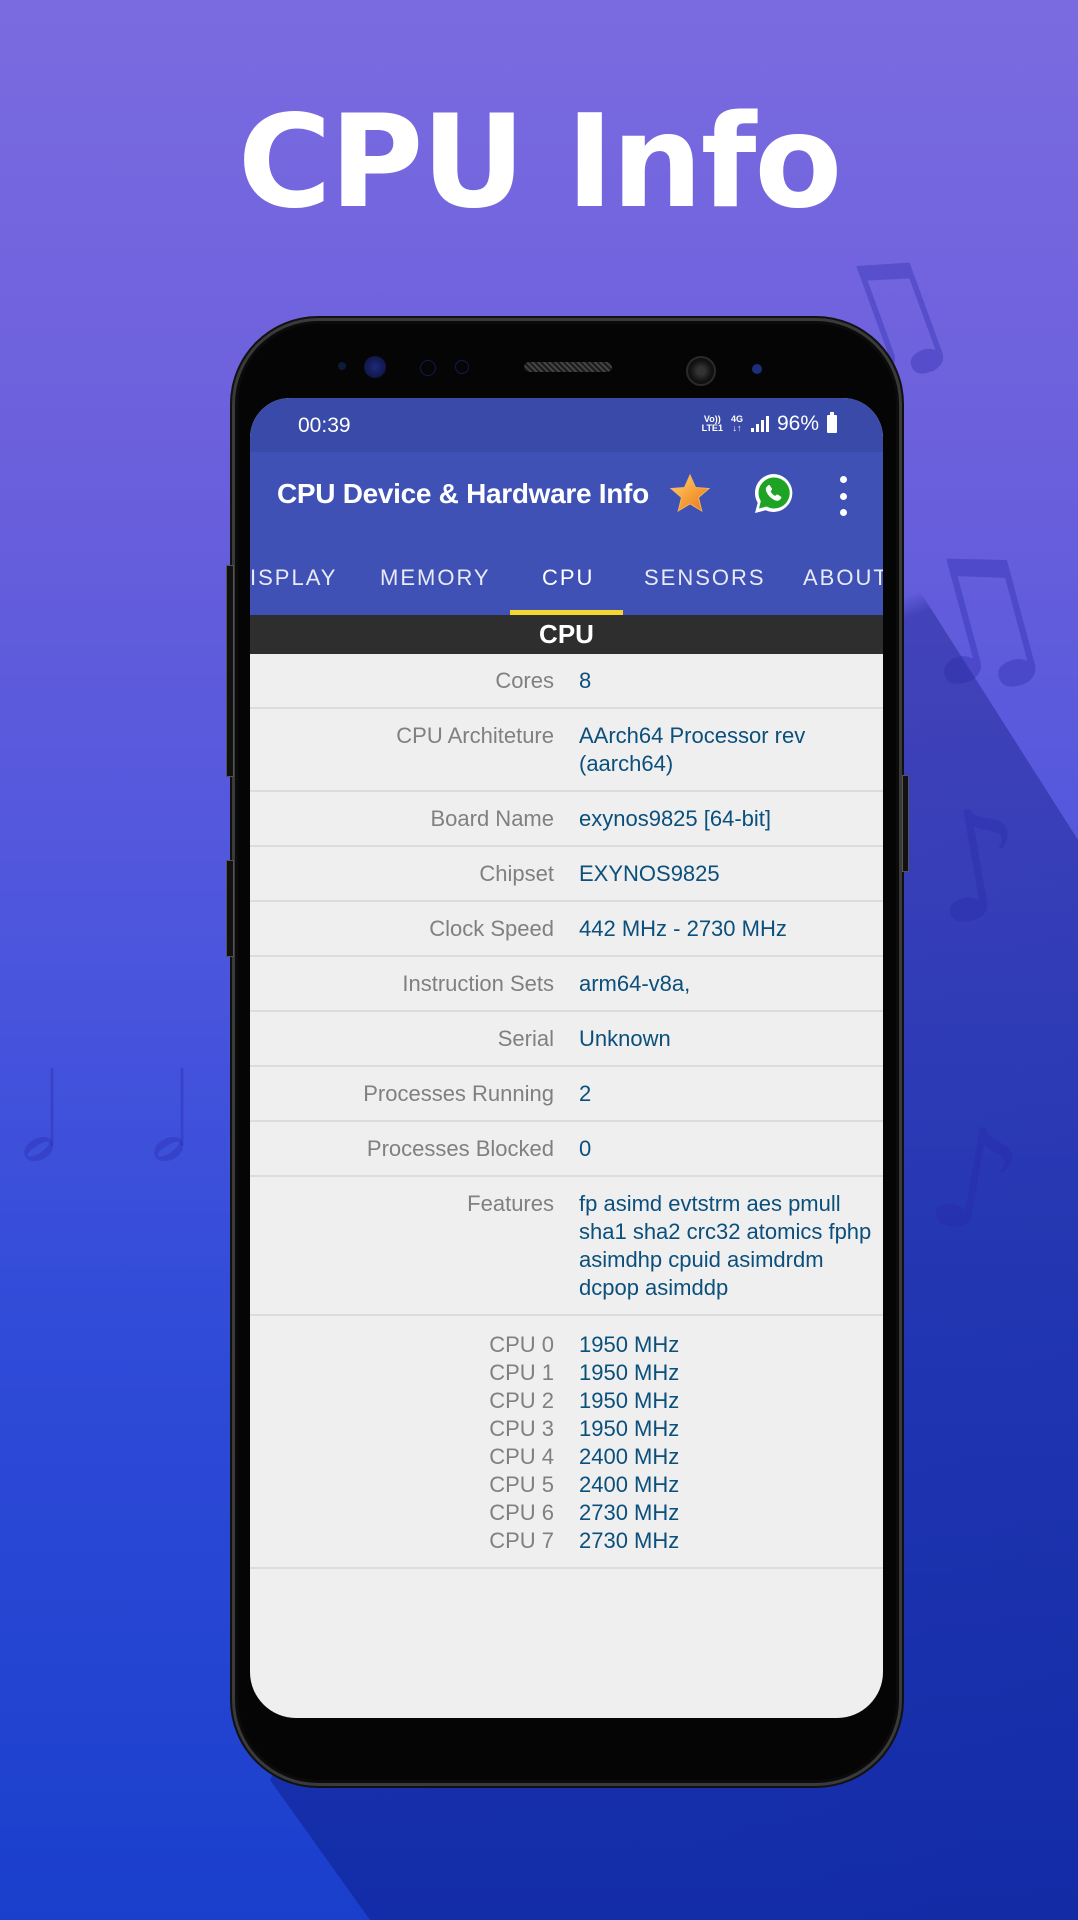 The height and width of the screenshot is (1920, 1078). Describe the element at coordinates (843, 496) in the screenshot. I see `overflow-menu-button` at that location.